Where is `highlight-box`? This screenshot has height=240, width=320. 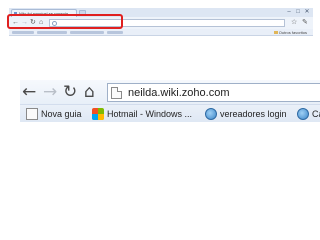 highlight-box is located at coordinates (65, 21).